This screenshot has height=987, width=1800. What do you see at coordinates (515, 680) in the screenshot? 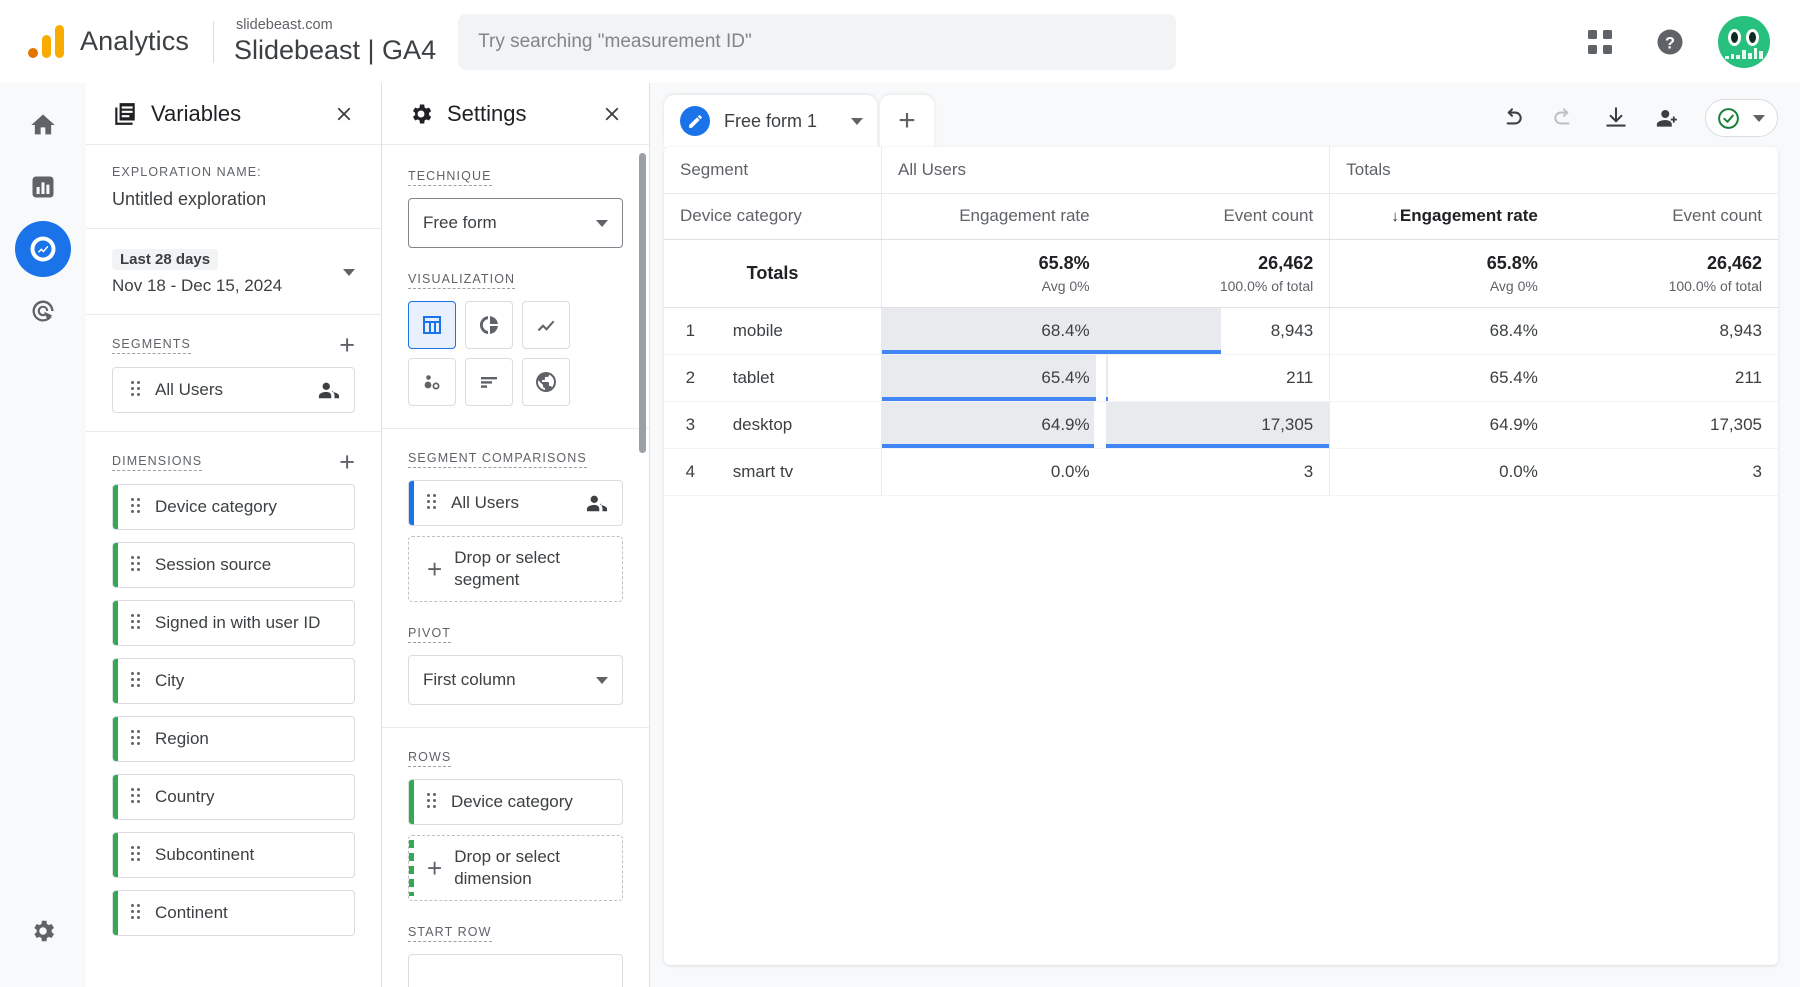
I see `pivot-select: First column` at bounding box center [515, 680].